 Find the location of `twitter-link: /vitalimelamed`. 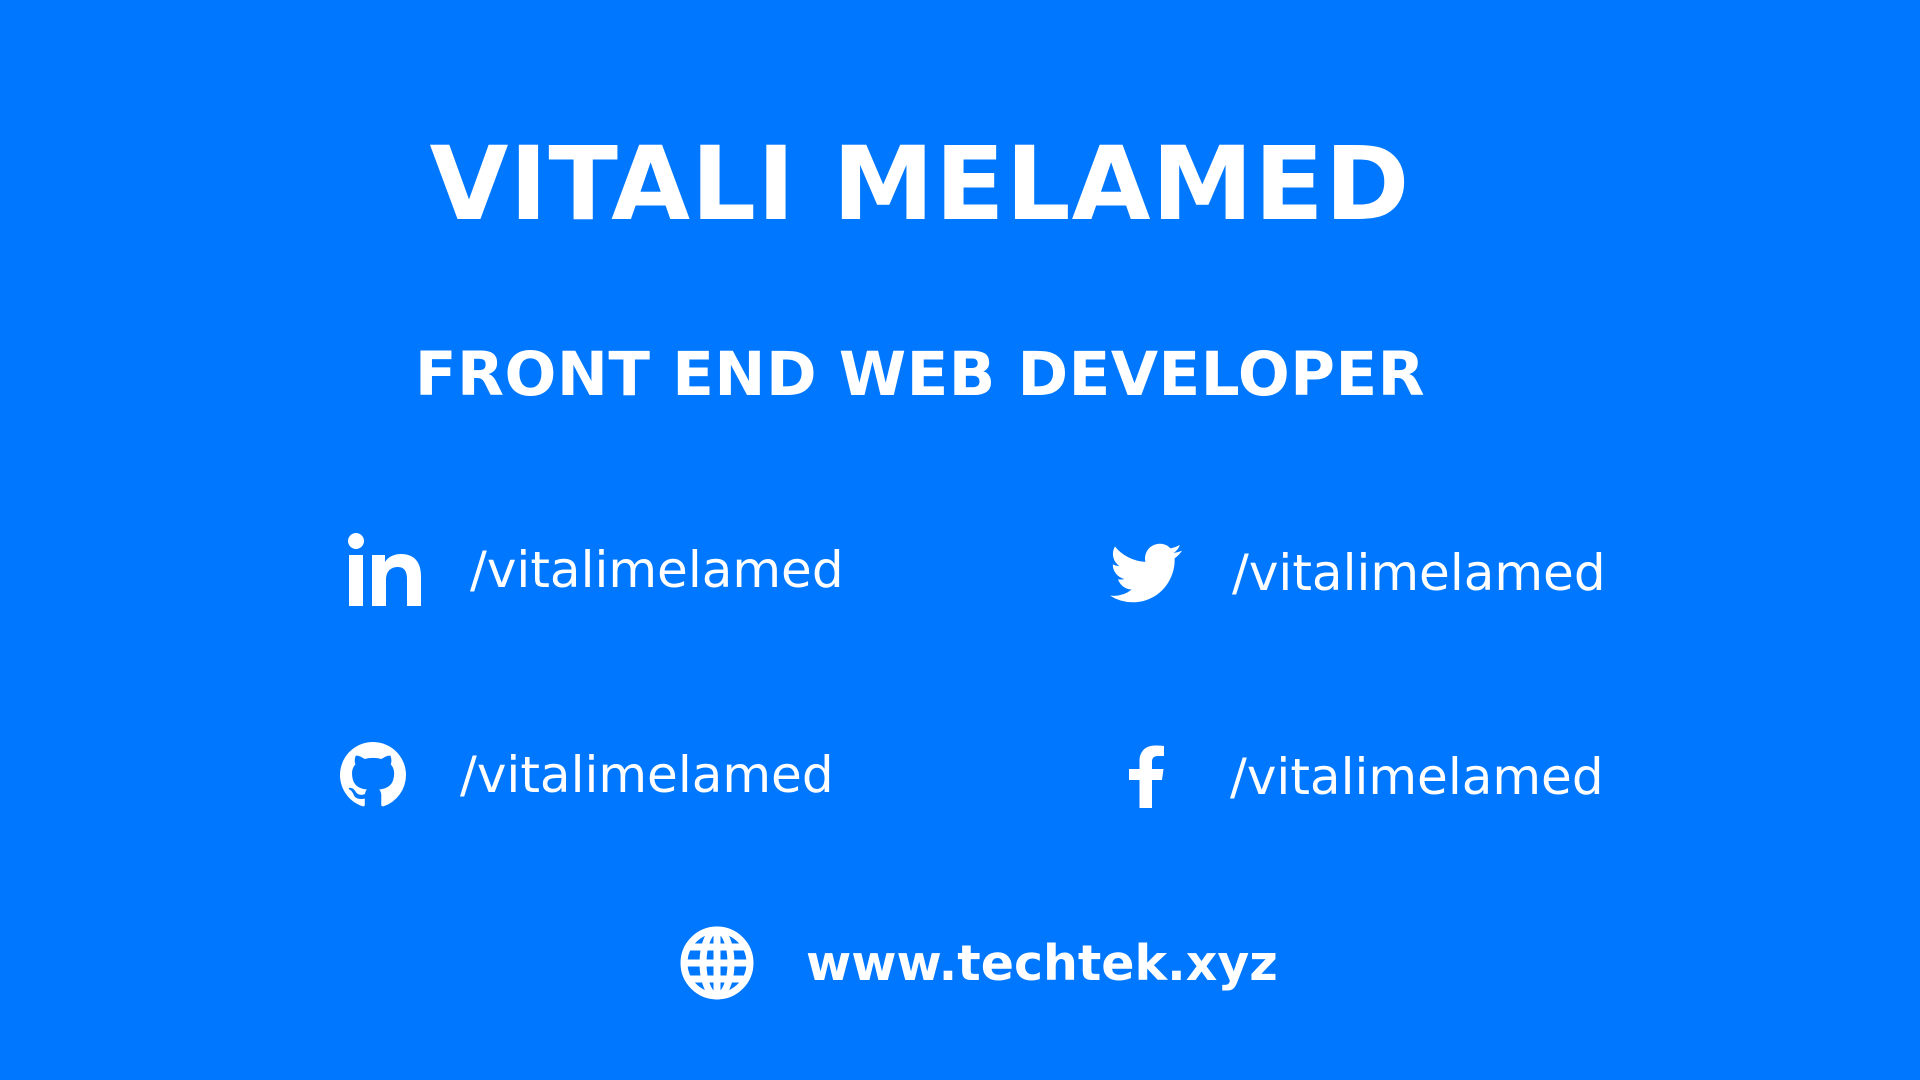

twitter-link: /vitalimelamed is located at coordinates (1354, 573).